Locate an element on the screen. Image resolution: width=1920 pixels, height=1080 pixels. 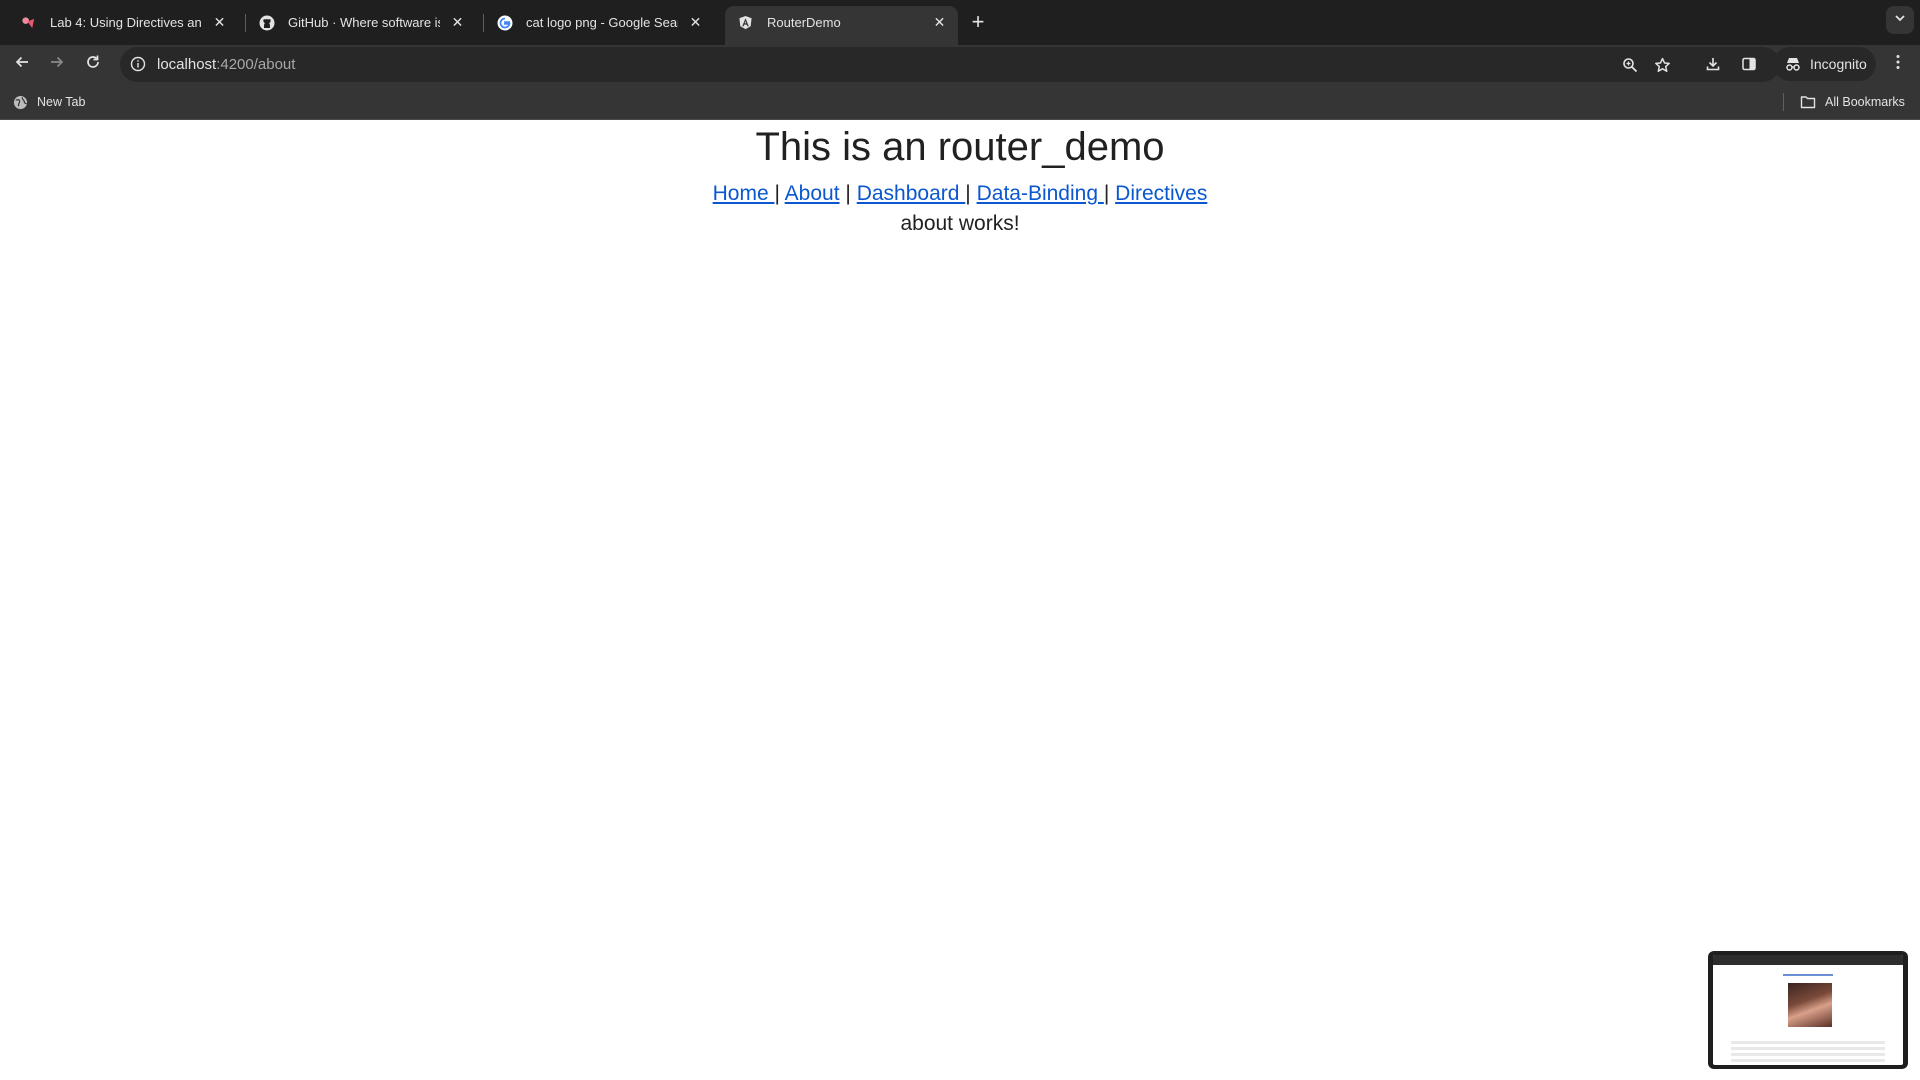
tab-search-button is located at coordinates (1900, 20).